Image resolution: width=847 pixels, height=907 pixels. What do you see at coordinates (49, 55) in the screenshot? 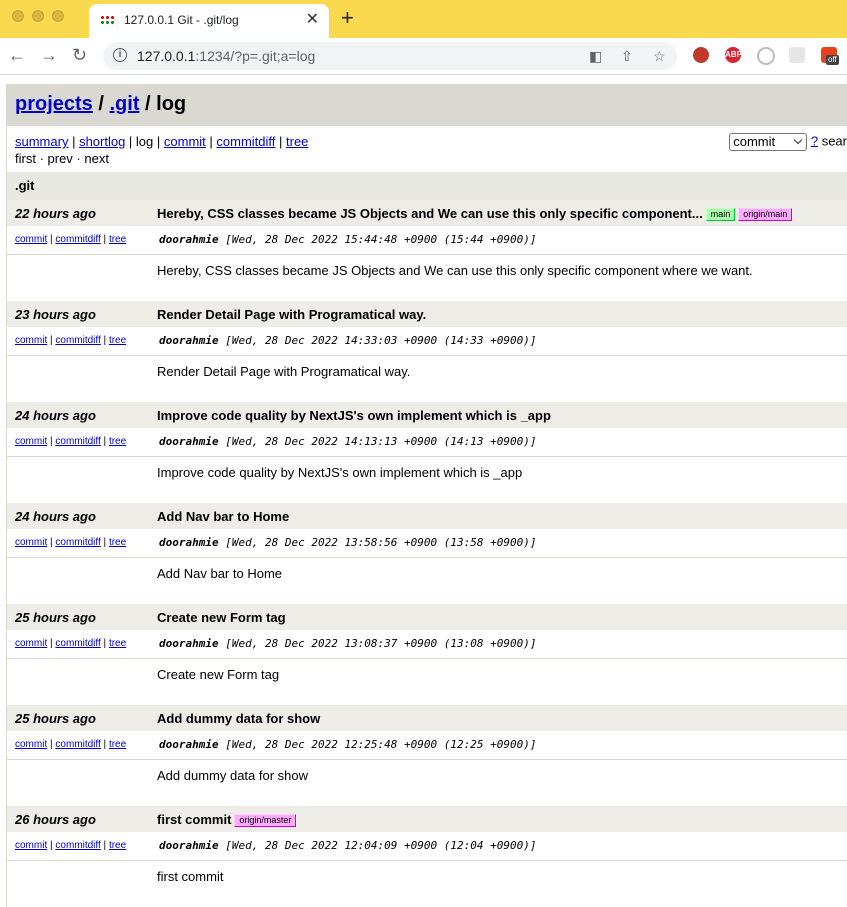
I see `forward-icon: →` at bounding box center [49, 55].